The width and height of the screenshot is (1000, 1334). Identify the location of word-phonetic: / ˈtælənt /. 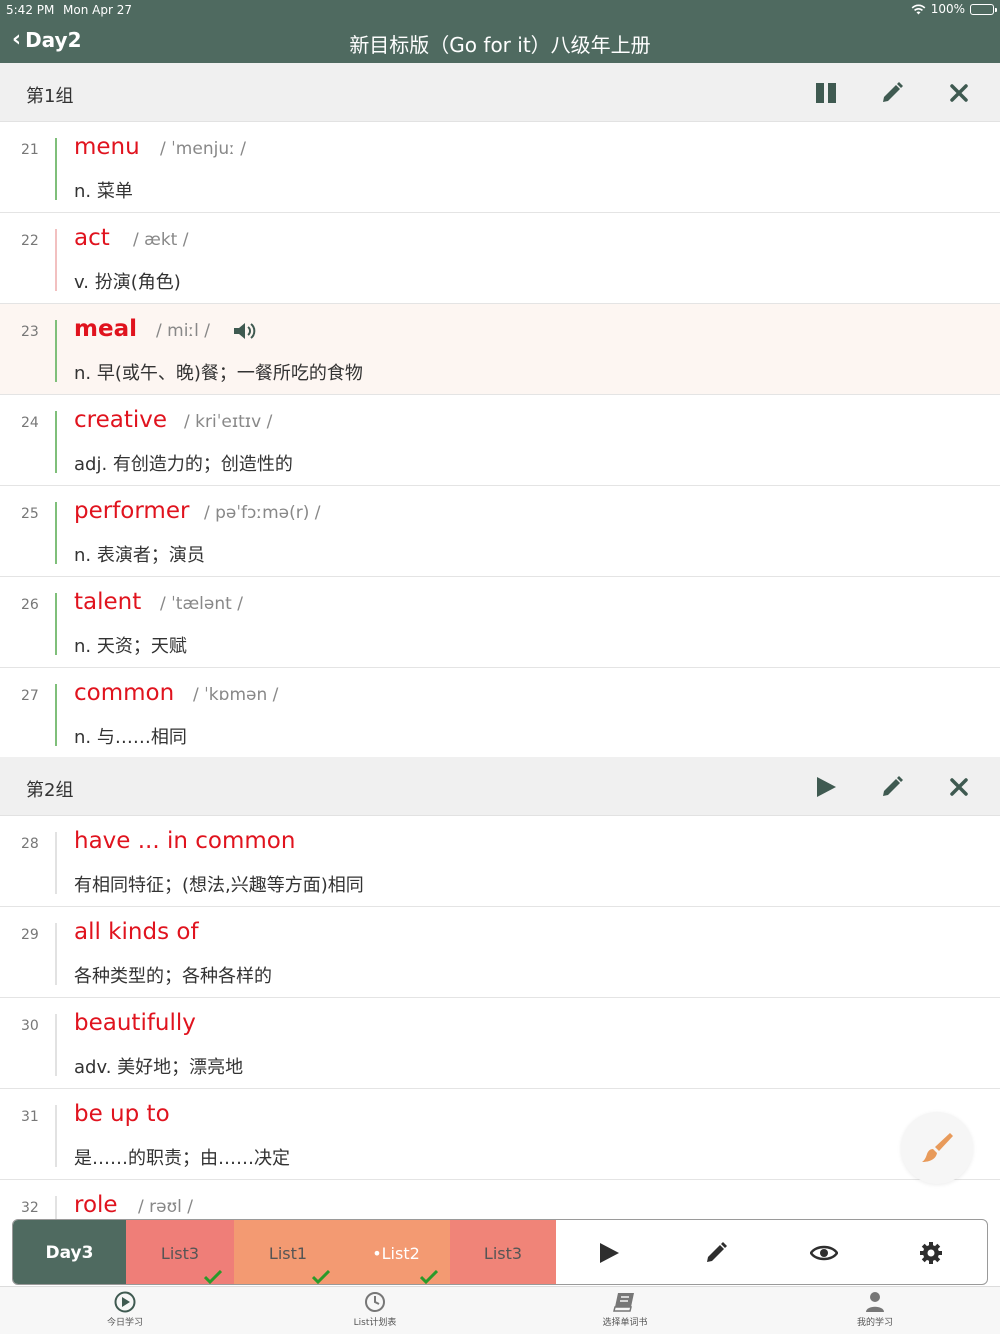
(201, 604).